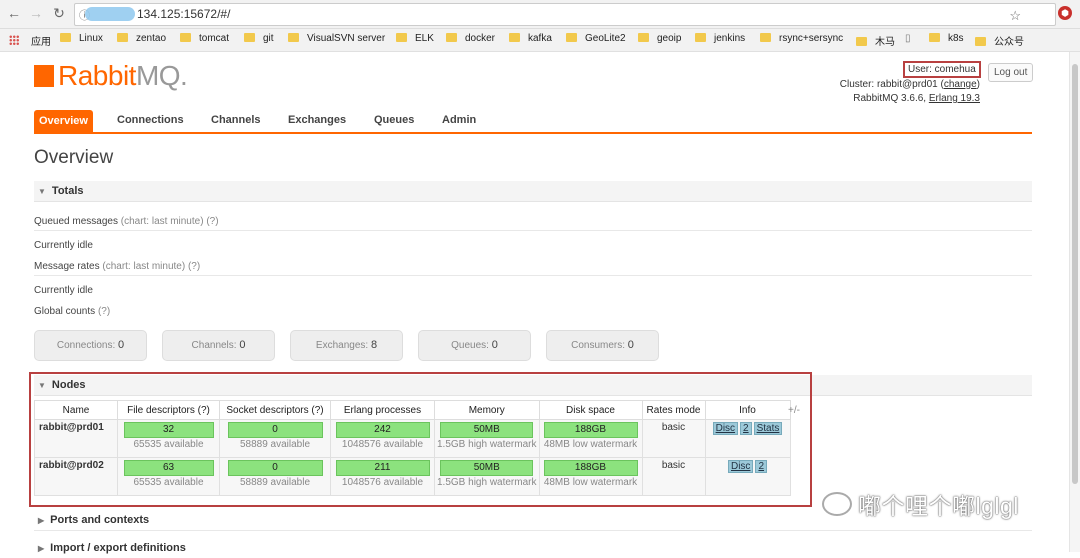  What do you see at coordinates (168, 468) in the screenshot?
I see `fd-bar: 63` at bounding box center [168, 468].